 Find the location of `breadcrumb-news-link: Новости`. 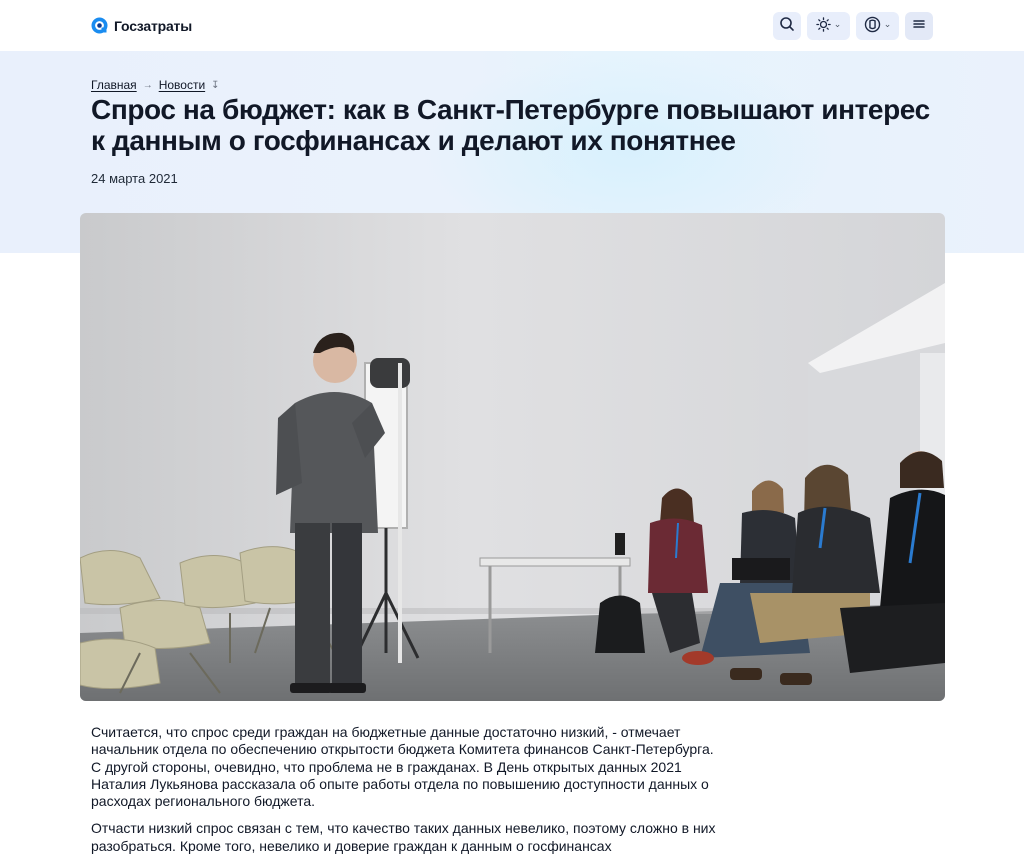

breadcrumb-news-link: Новости is located at coordinates (182, 85).